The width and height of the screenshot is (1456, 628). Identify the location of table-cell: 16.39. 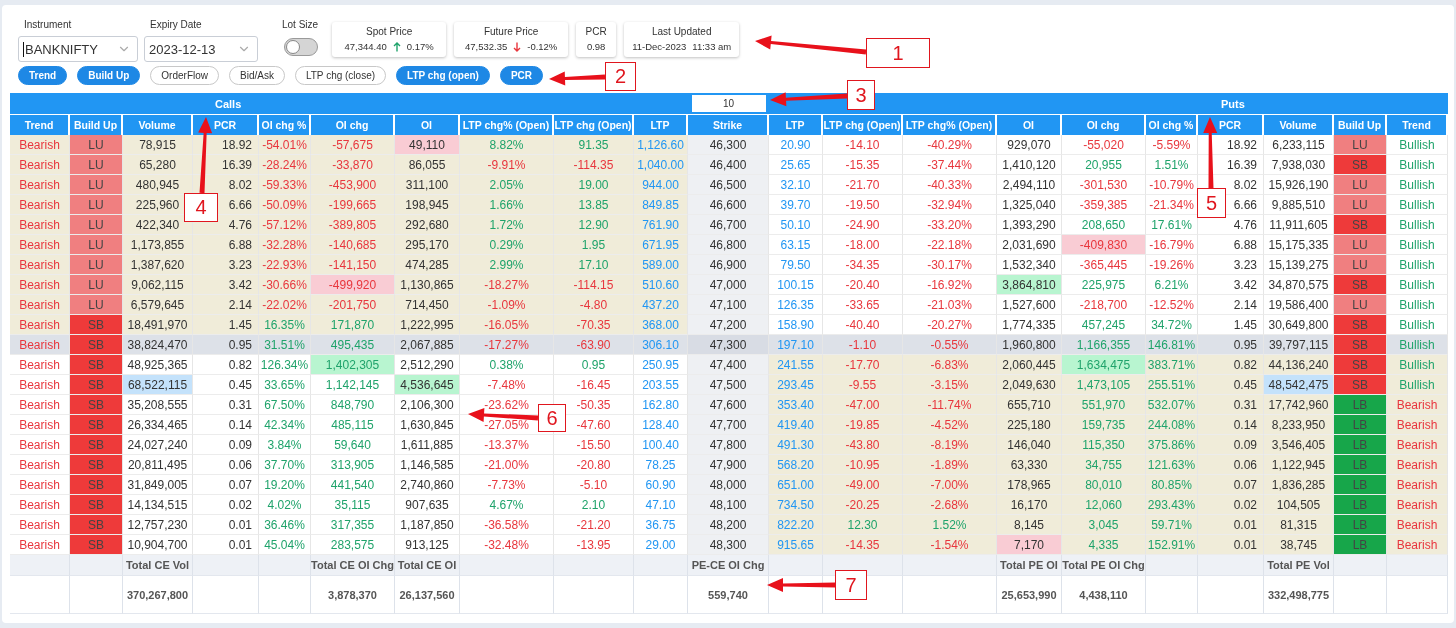
(226, 165).